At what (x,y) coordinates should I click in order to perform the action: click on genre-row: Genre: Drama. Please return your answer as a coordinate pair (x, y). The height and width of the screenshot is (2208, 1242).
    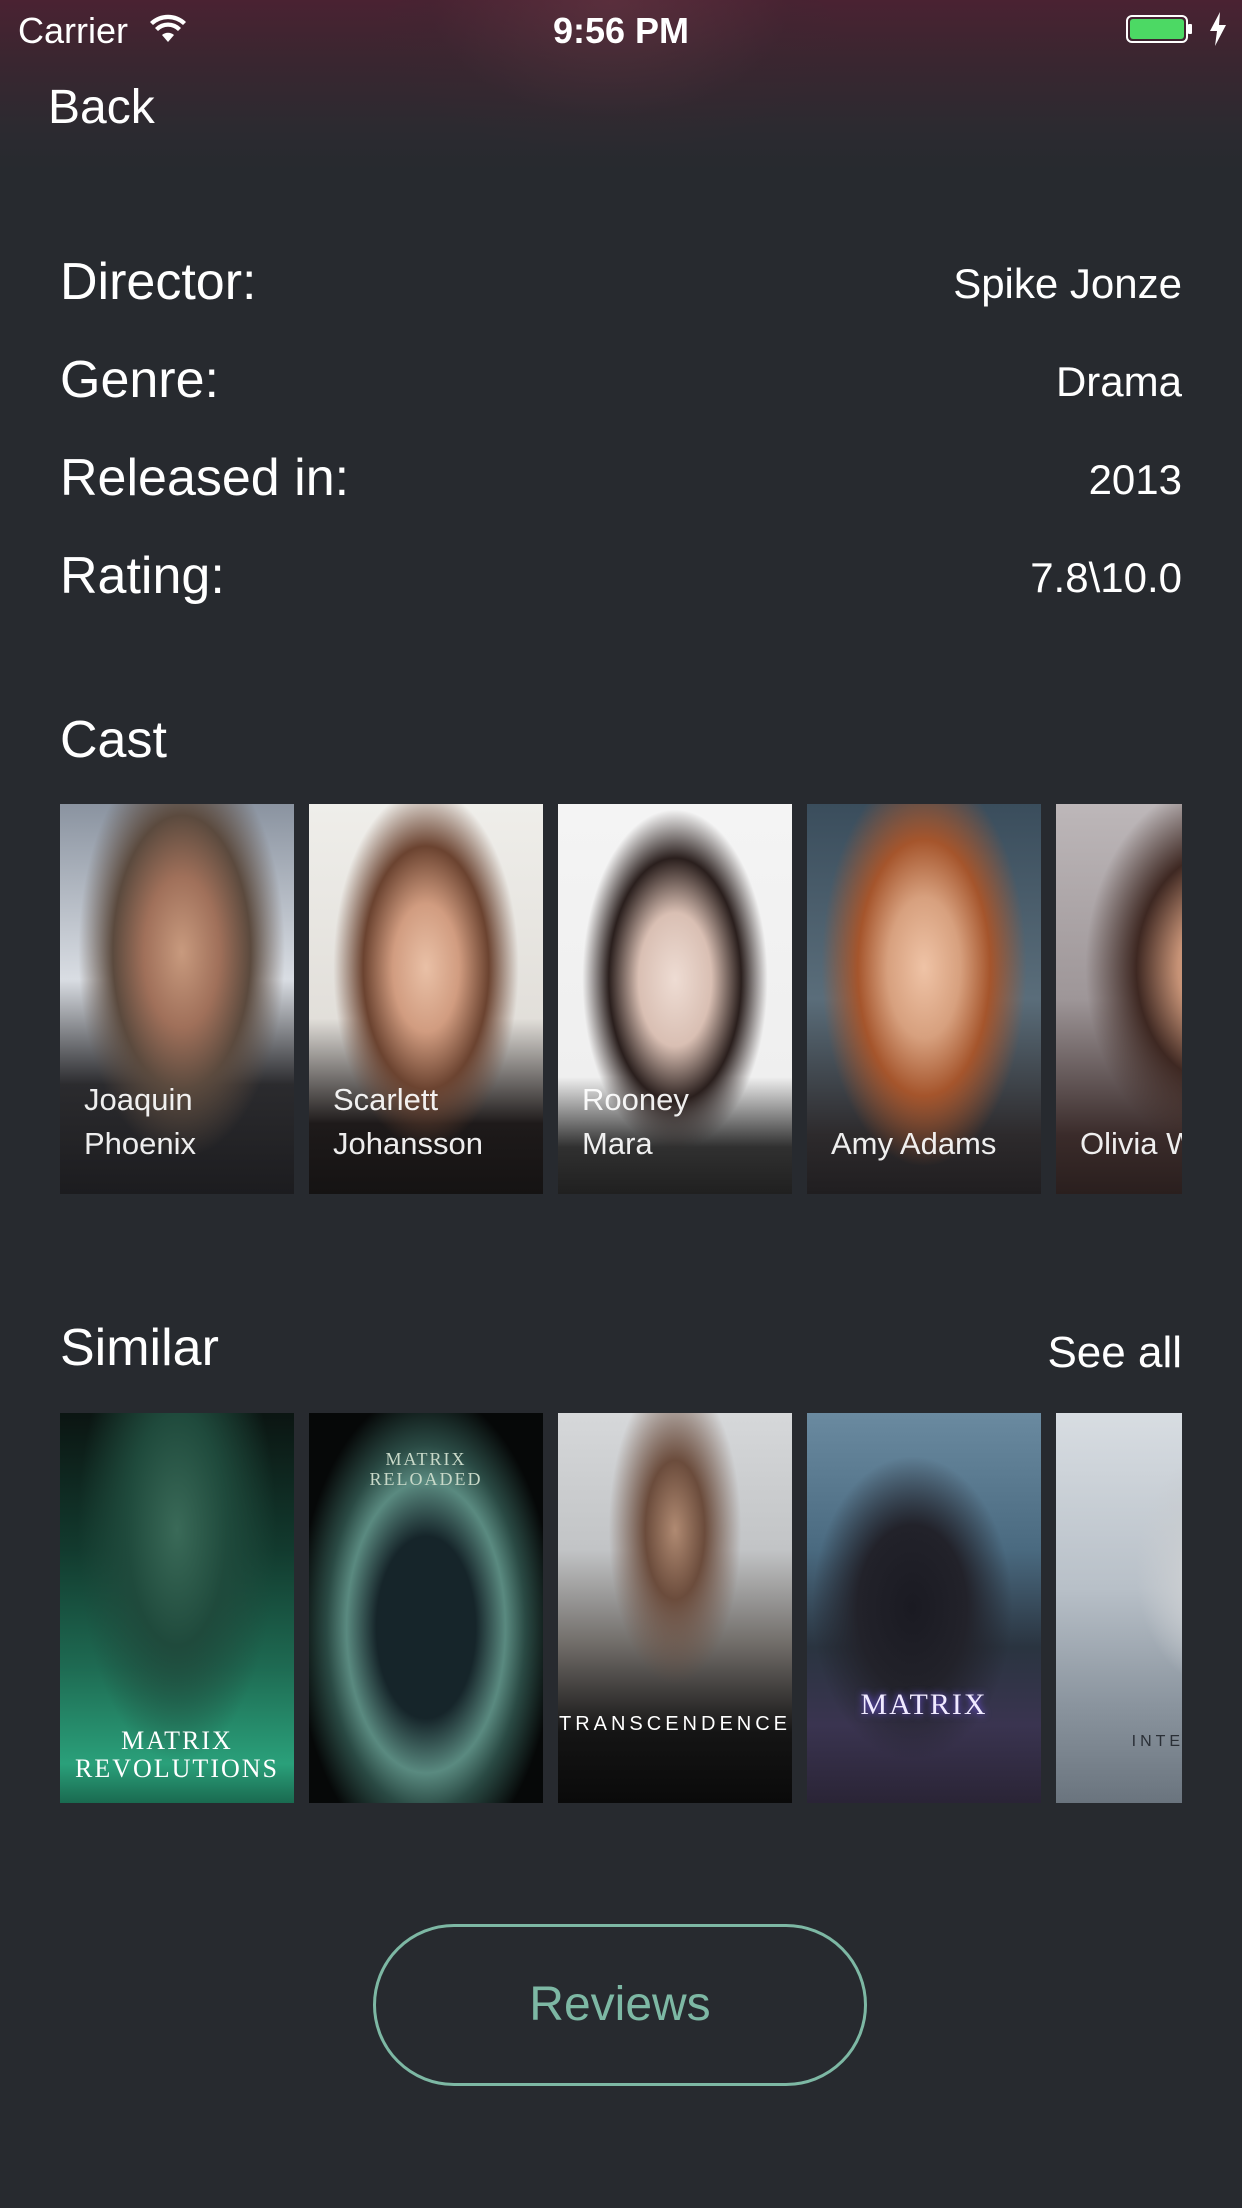
    Looking at the image, I should click on (621, 385).